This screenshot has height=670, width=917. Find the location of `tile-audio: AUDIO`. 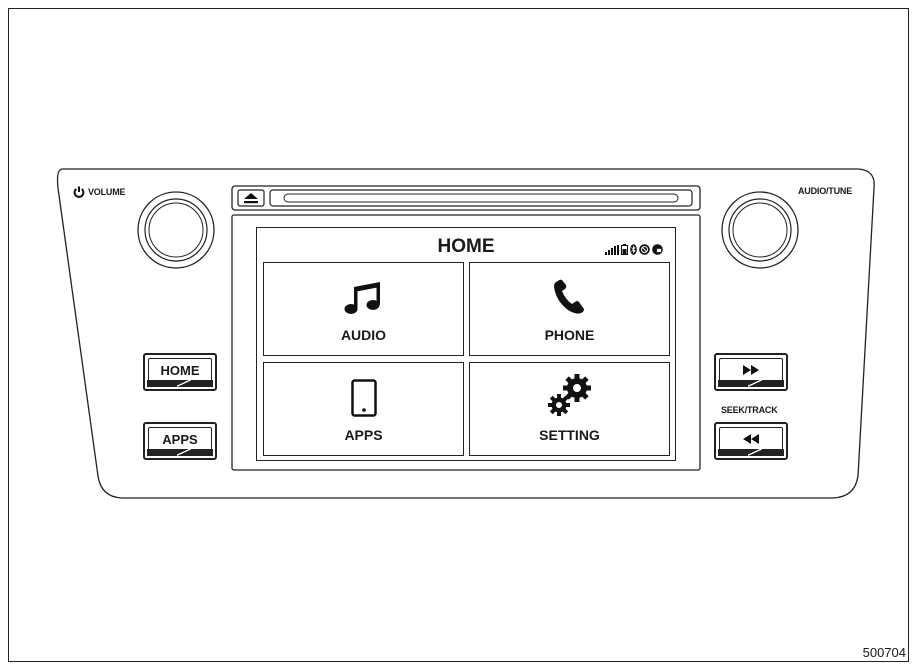

tile-audio: AUDIO is located at coordinates (363, 309).